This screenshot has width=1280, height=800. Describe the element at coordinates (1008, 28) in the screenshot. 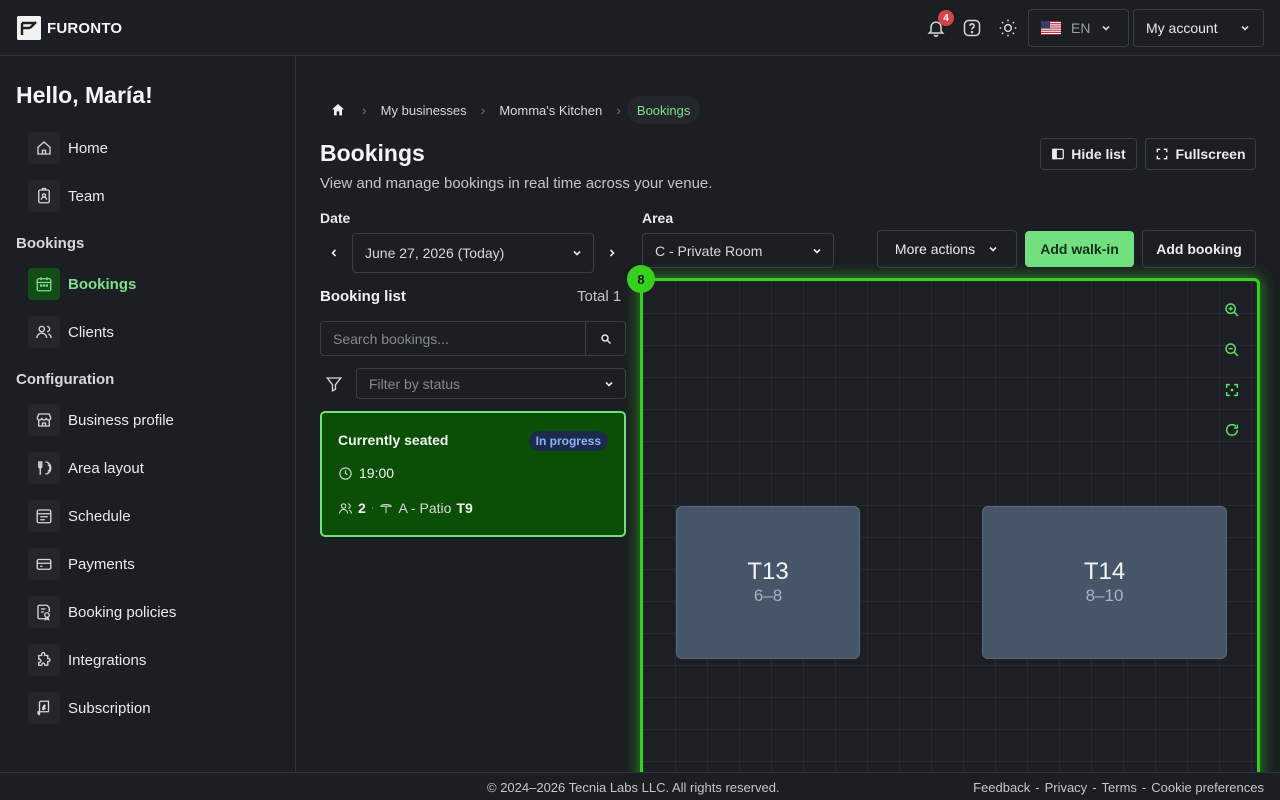

I see `theme-toggle-button` at that location.